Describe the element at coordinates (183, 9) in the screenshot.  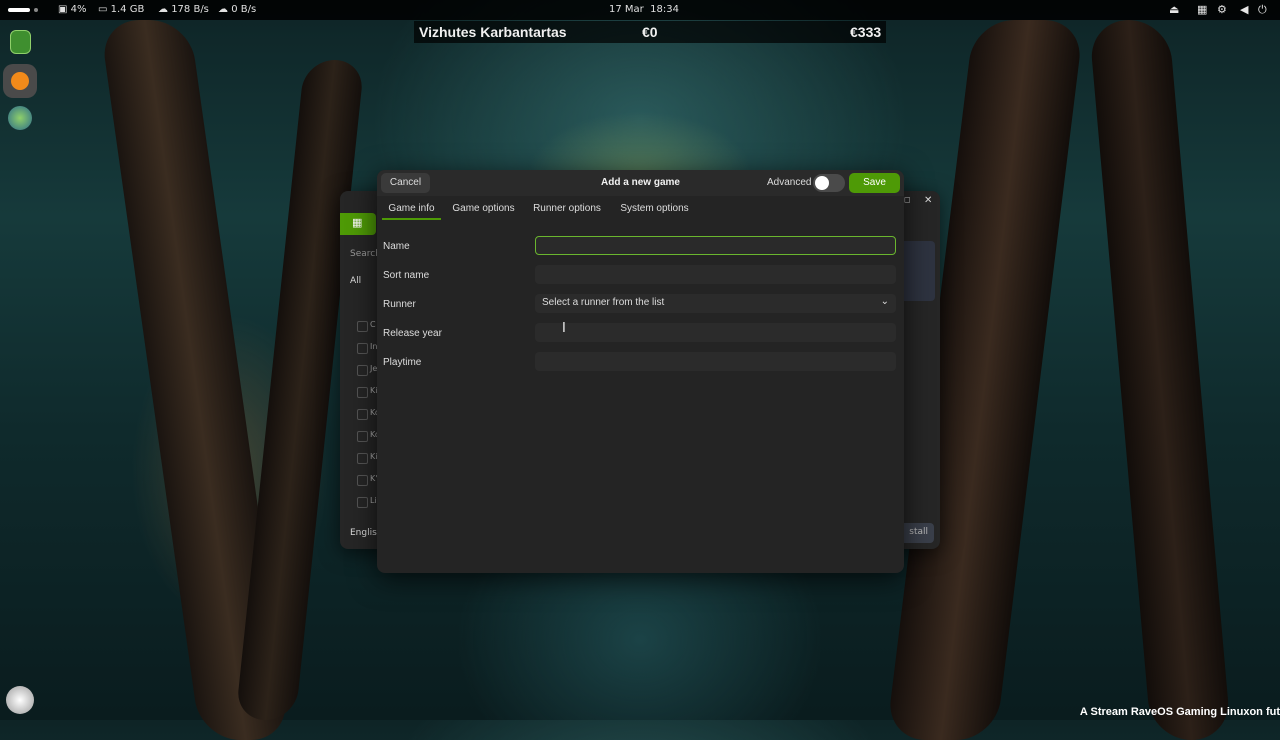
I see `download-indicator: ☁ 178 B/s` at that location.